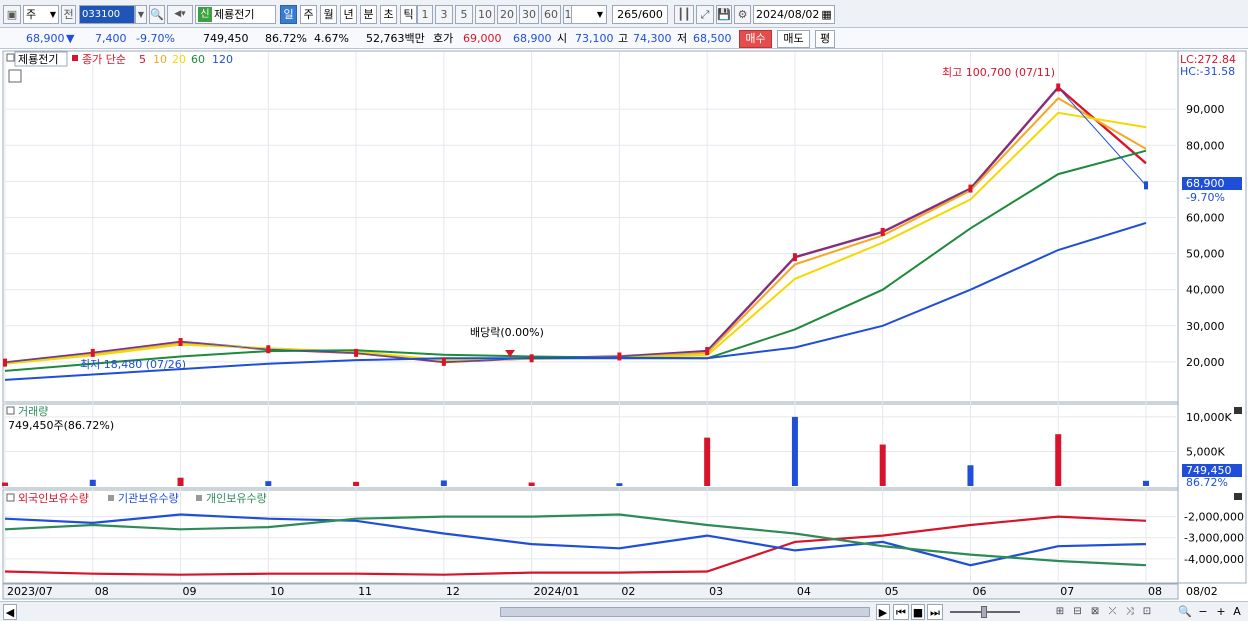  What do you see at coordinates (157, 14) in the screenshot?
I see `search-icon: 🔍` at bounding box center [157, 14].